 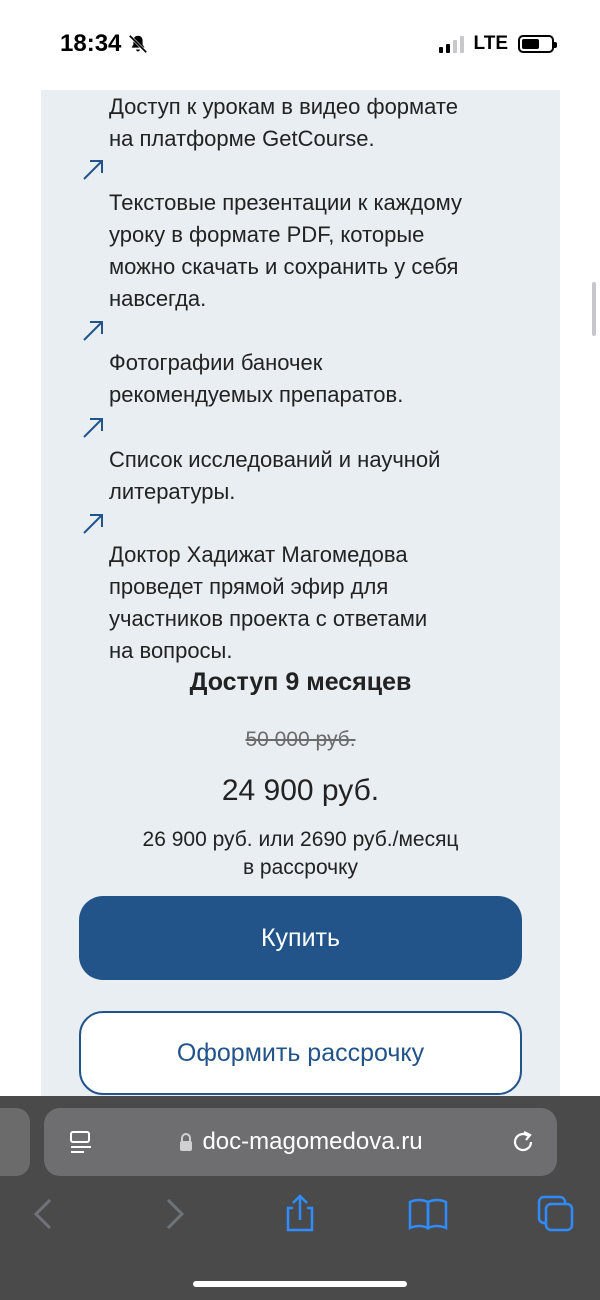 What do you see at coordinates (300, 1053) in the screenshot?
I see `installment-button: Оформить рассрочку` at bounding box center [300, 1053].